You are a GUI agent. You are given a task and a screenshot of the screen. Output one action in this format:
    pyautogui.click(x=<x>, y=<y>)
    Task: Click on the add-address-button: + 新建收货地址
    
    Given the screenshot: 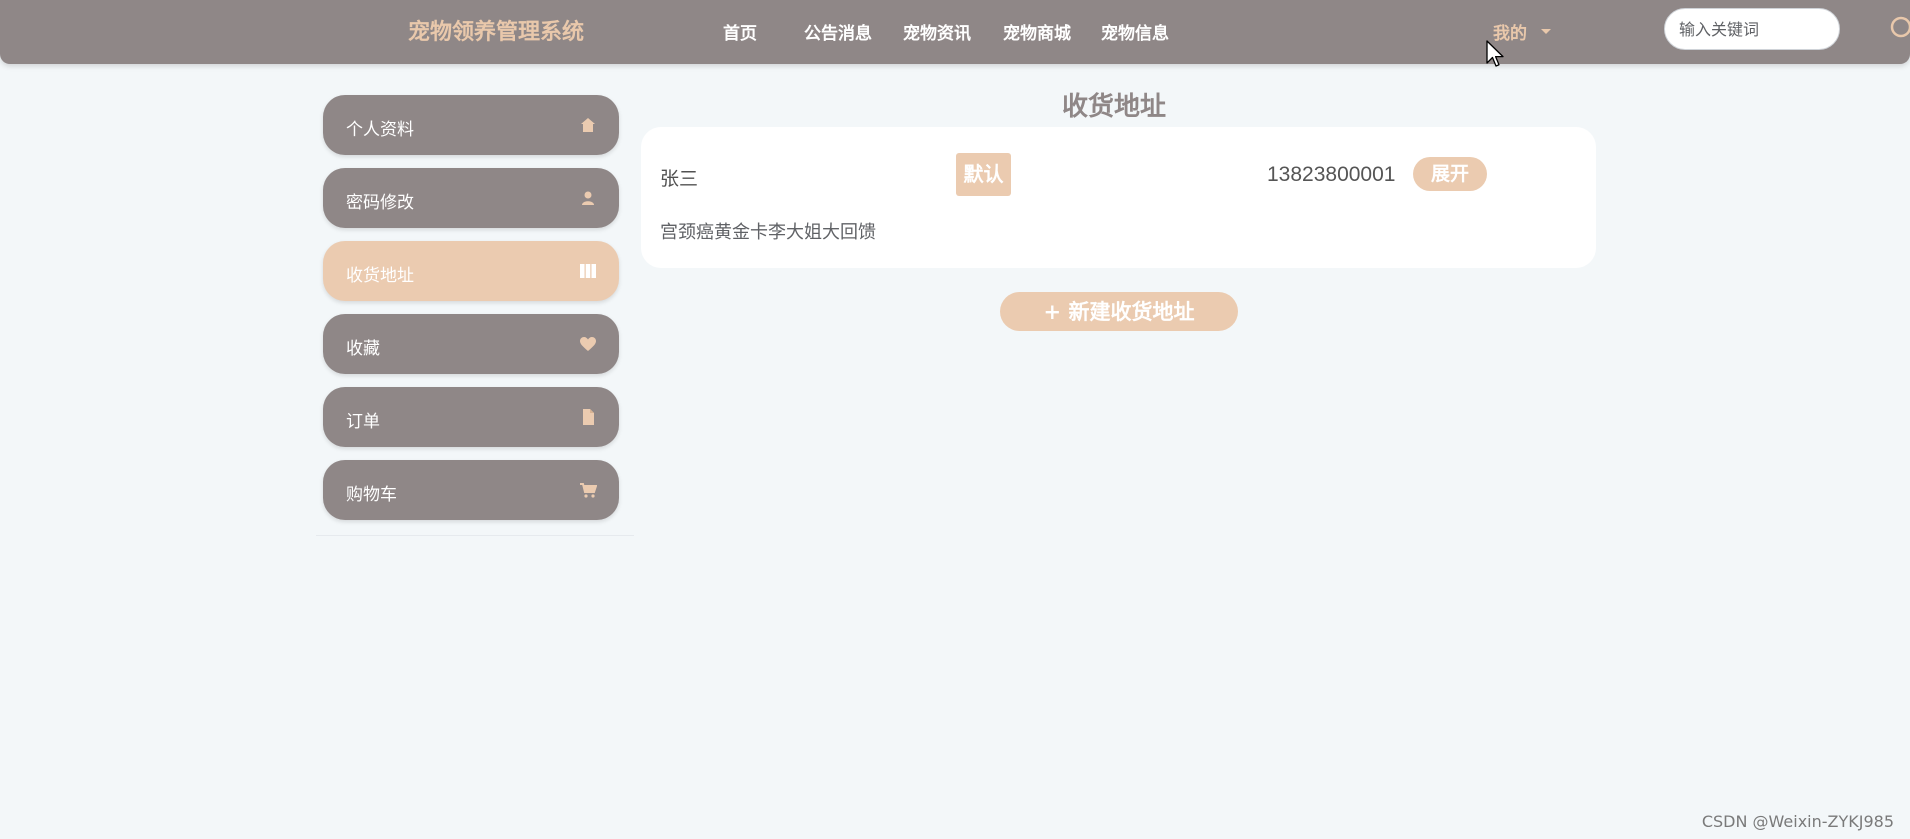 What is the action you would take?
    pyautogui.click(x=1119, y=311)
    